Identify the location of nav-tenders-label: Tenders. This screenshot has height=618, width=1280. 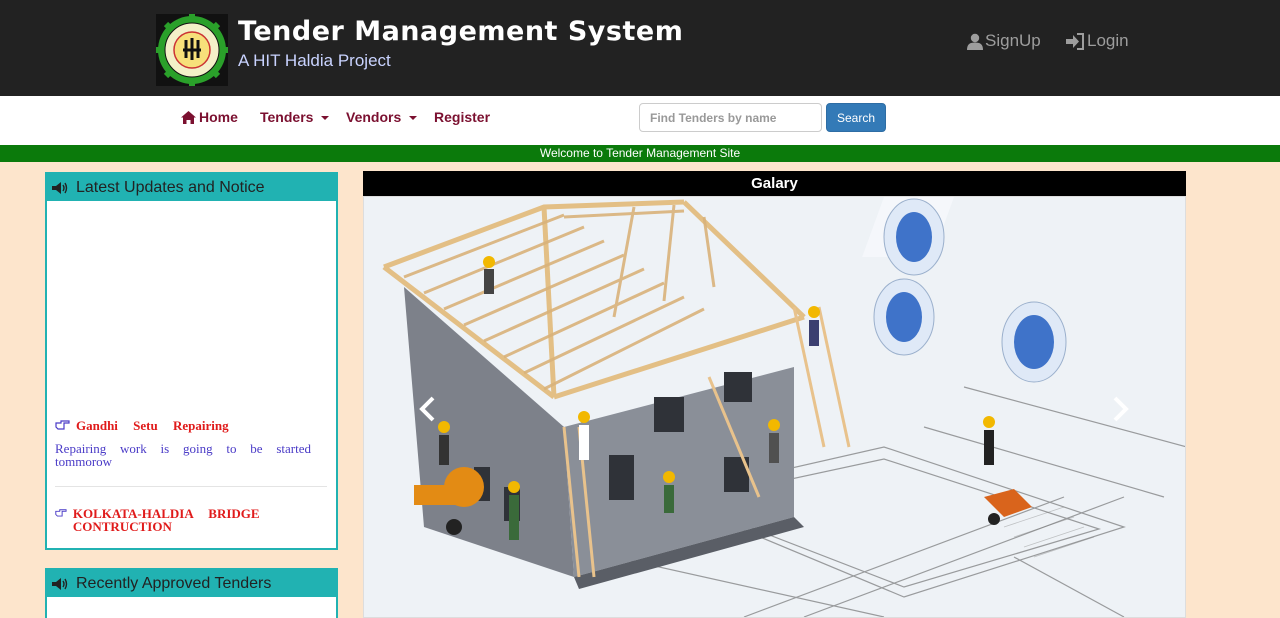
(287, 117).